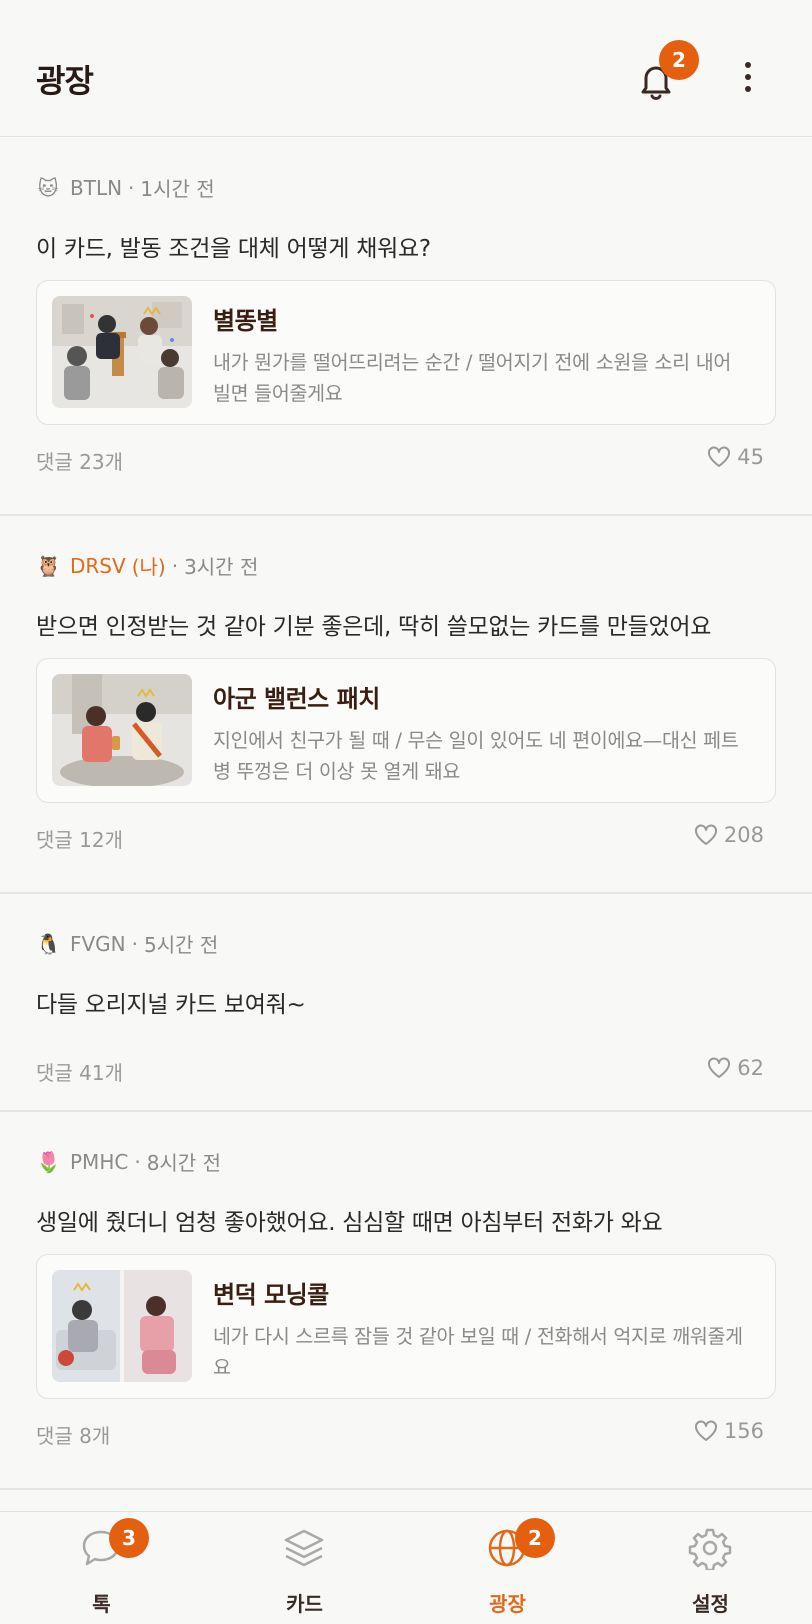  Describe the element at coordinates (743, 1431) in the screenshot. I see `like-count: 156` at that location.